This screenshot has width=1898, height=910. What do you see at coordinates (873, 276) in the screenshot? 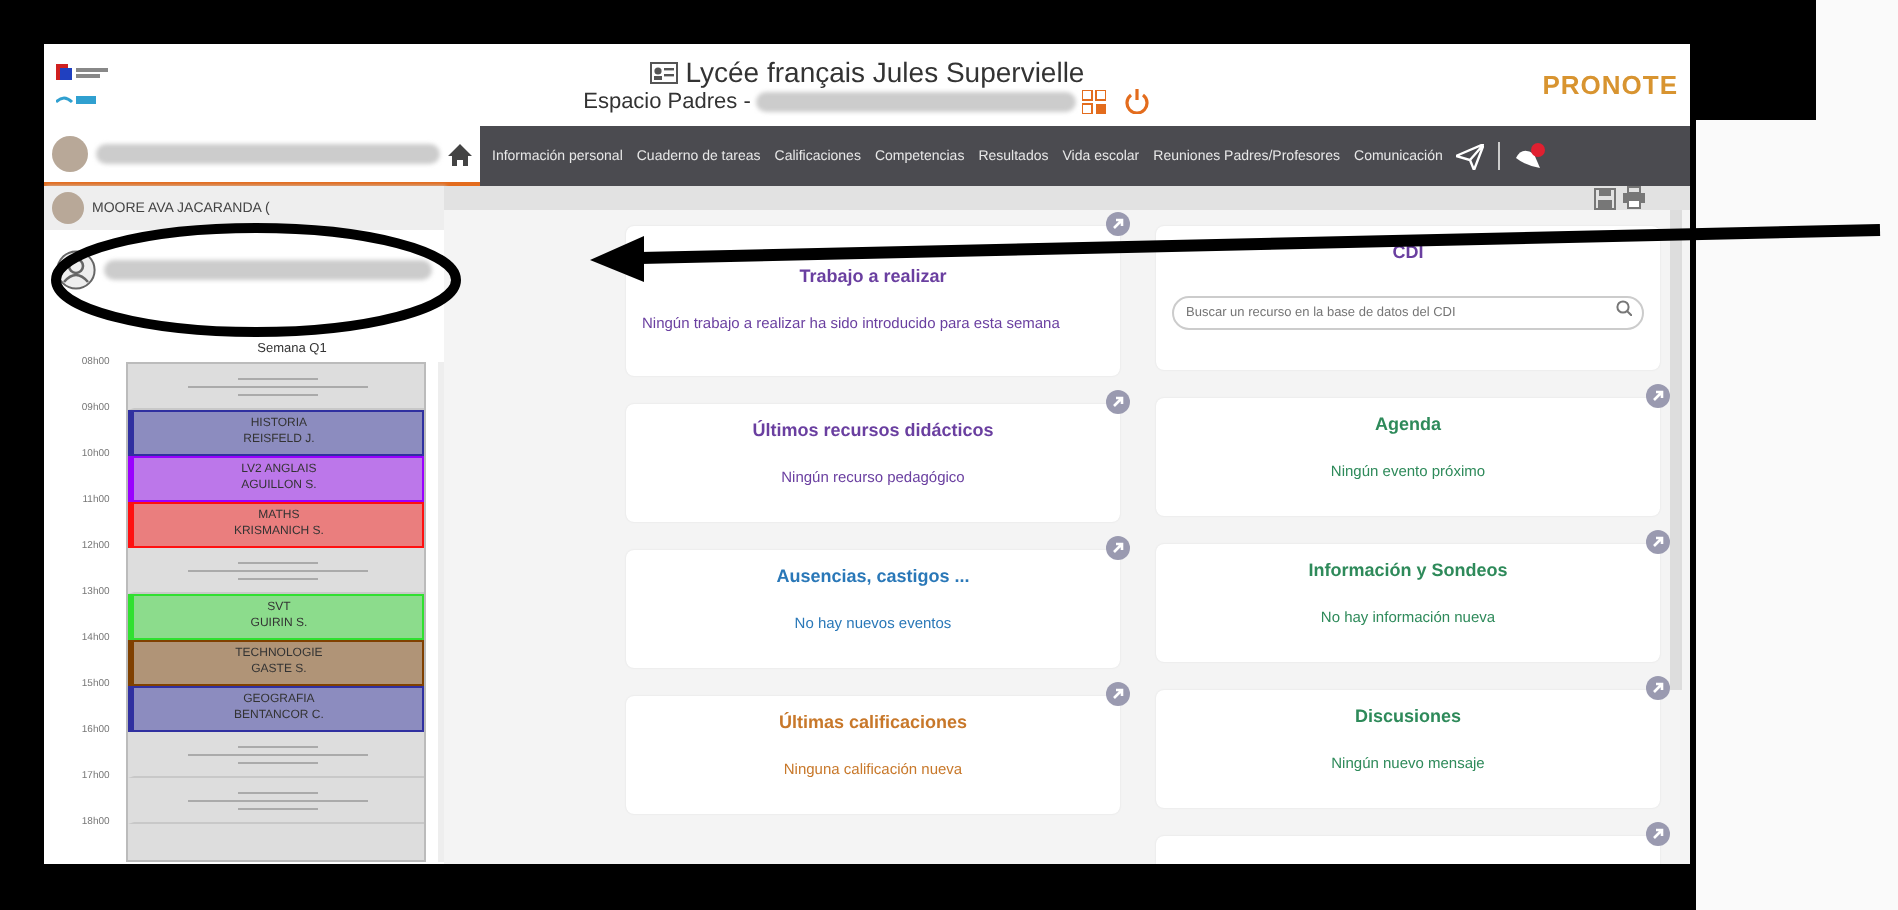
I see `card-title: Trabajo a realizar` at bounding box center [873, 276].